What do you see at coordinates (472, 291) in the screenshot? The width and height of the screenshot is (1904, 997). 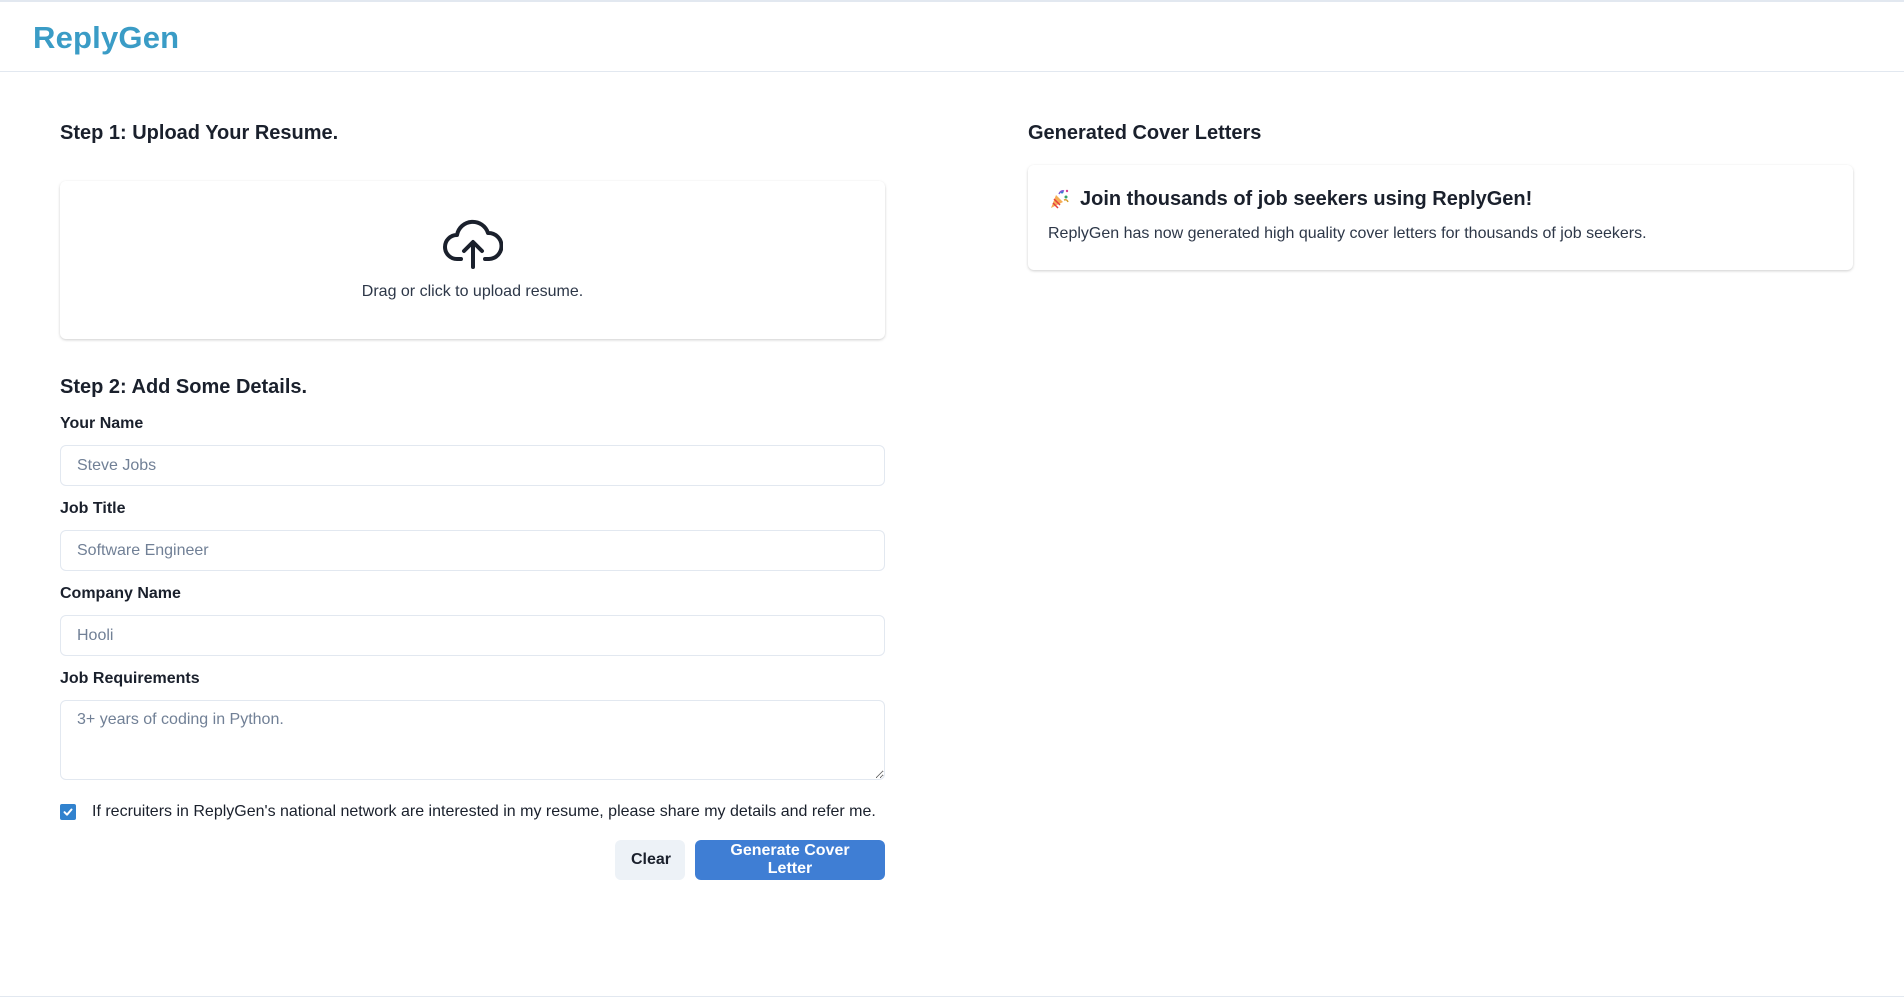 I see `upload-instruction: Drag or click to upload resume.` at bounding box center [472, 291].